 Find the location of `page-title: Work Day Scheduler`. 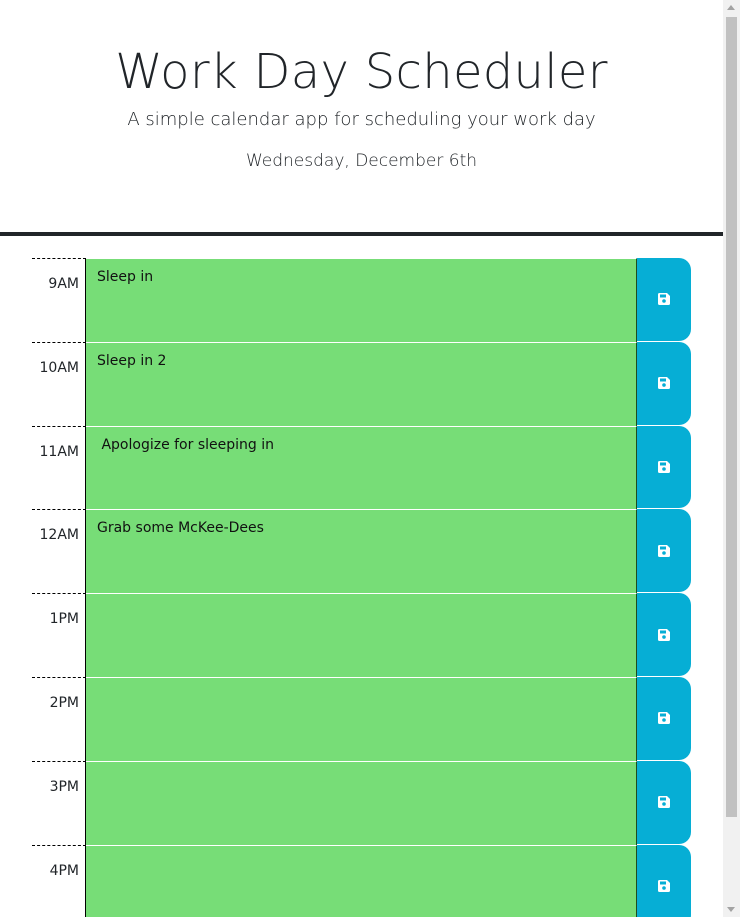

page-title: Work Day Scheduler is located at coordinates (361, 72).